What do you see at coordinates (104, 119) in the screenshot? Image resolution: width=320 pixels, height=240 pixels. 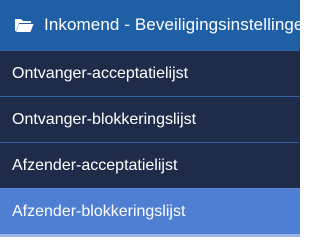 I see `menu-item-label: Ontvanger-blokkeringslijst` at bounding box center [104, 119].